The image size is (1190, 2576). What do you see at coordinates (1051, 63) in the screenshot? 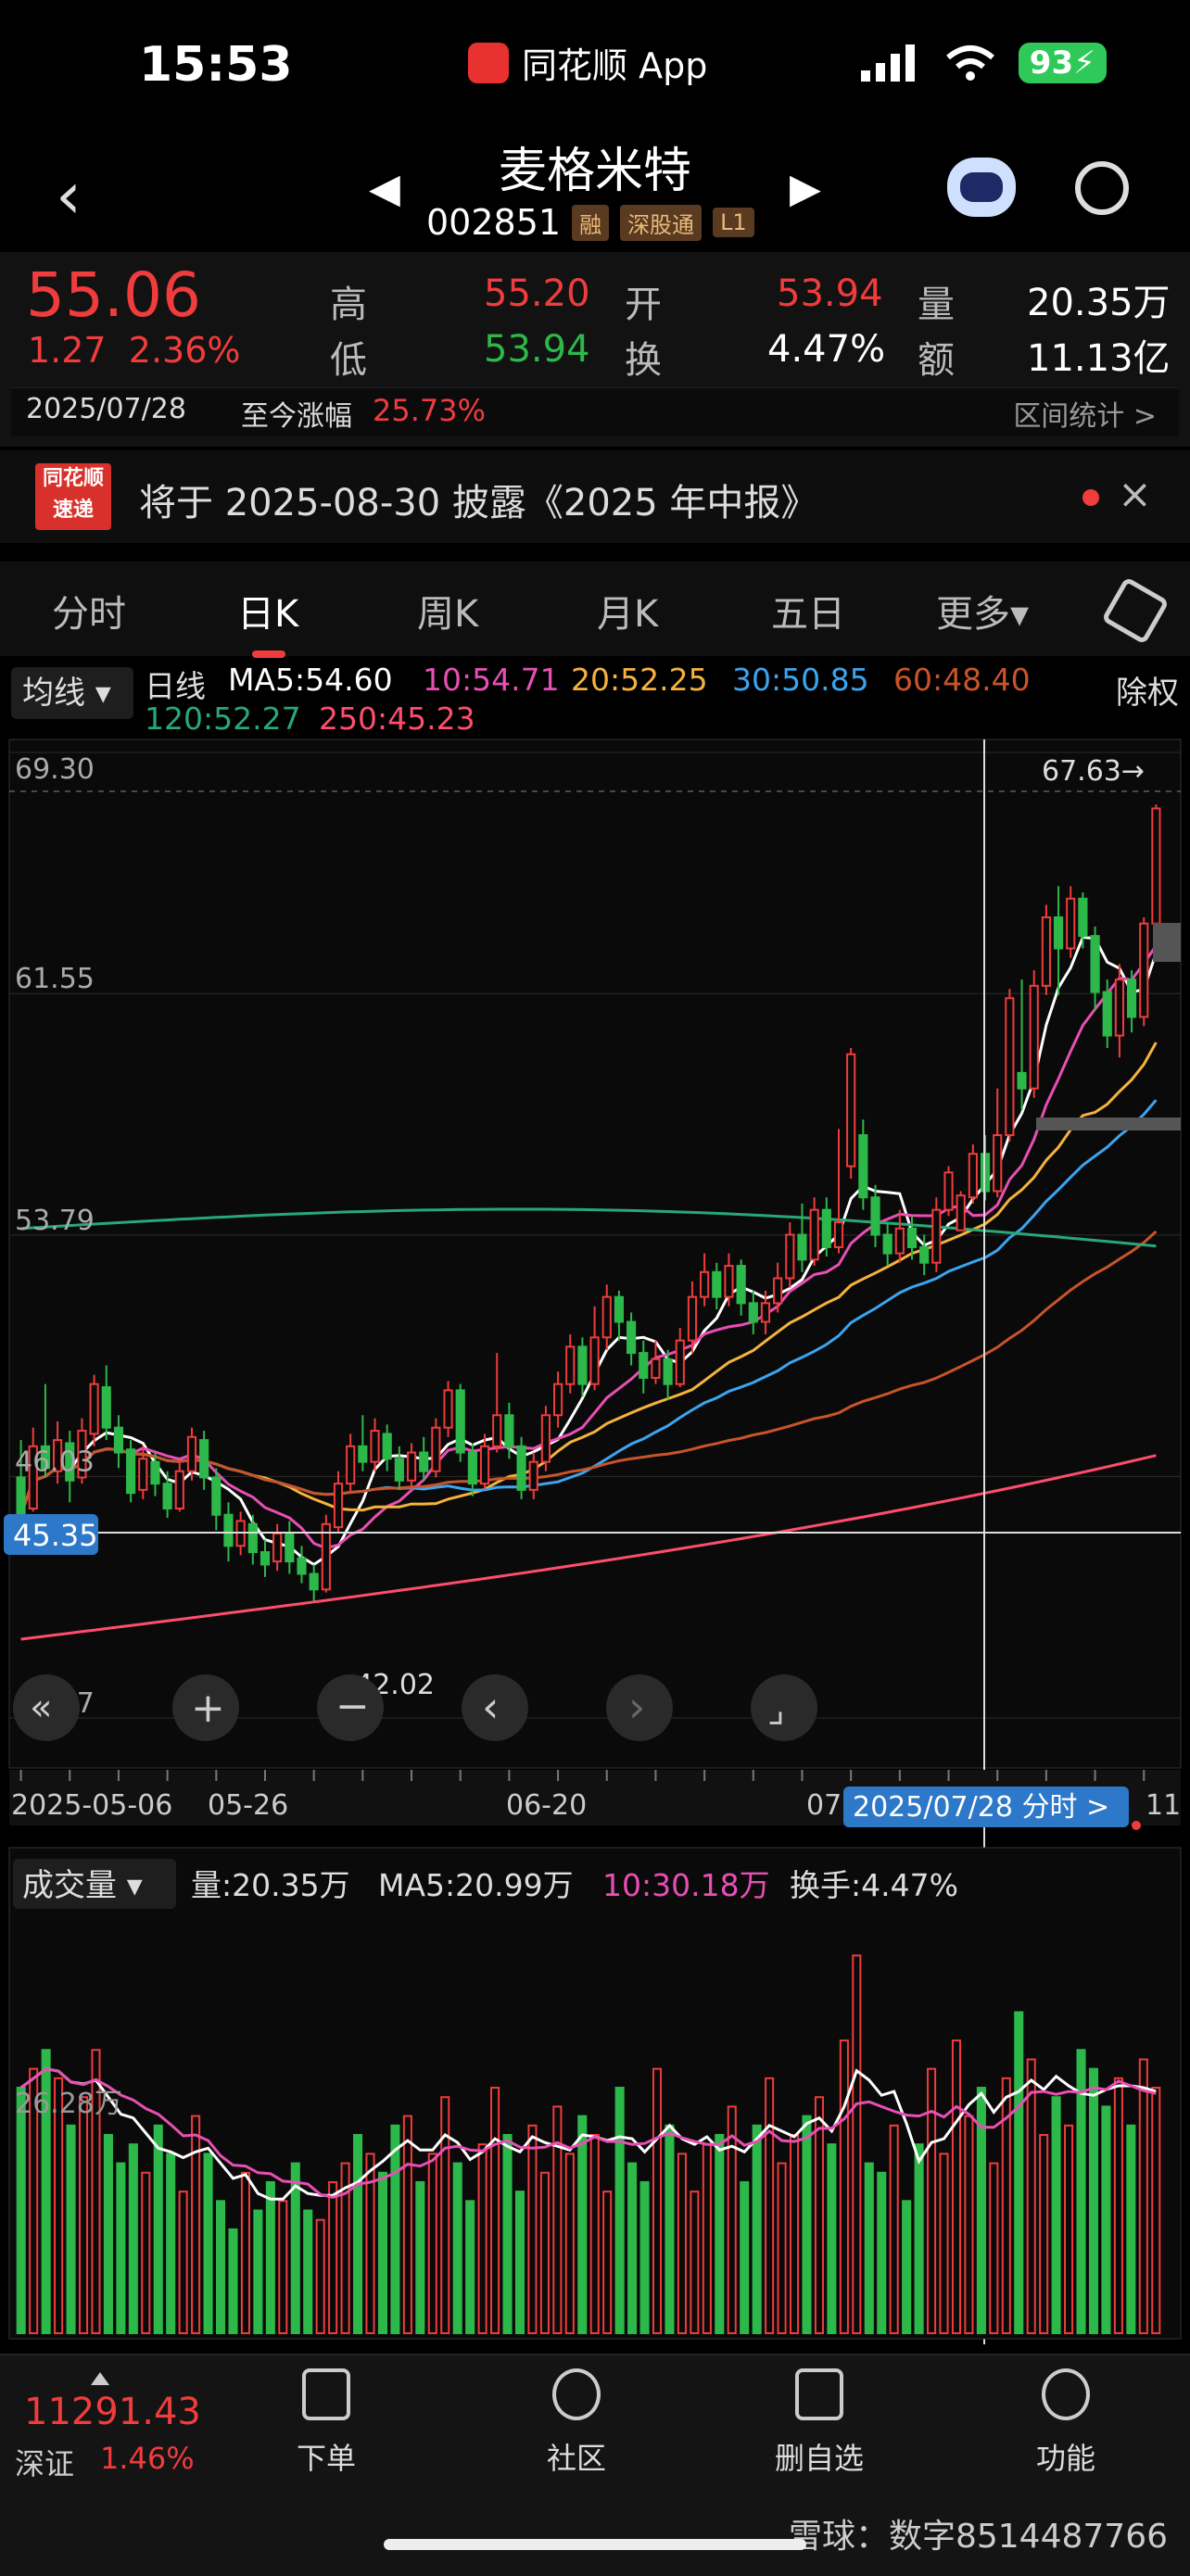
I see `battery-level: 93` at bounding box center [1051, 63].